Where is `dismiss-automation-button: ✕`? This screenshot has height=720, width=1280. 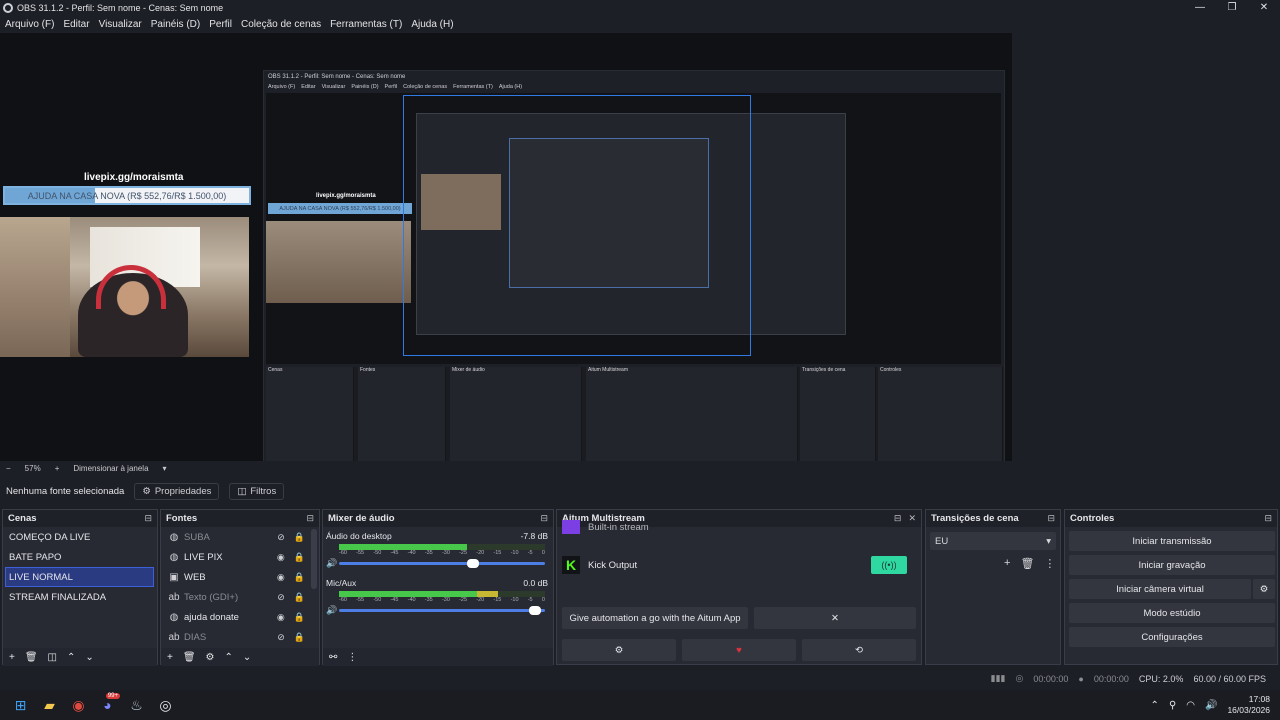
dismiss-automation-button: ✕ is located at coordinates (835, 618).